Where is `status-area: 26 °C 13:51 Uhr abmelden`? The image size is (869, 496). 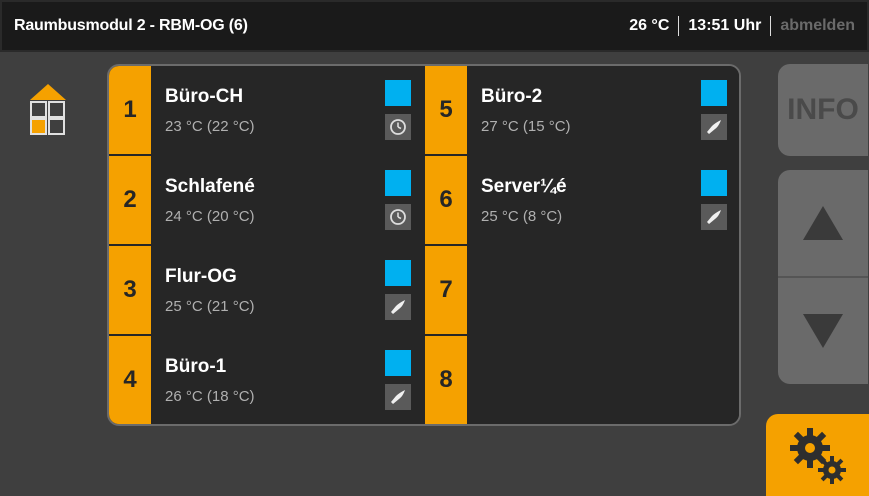 status-area: 26 °C 13:51 Uhr abmelden is located at coordinates (742, 26).